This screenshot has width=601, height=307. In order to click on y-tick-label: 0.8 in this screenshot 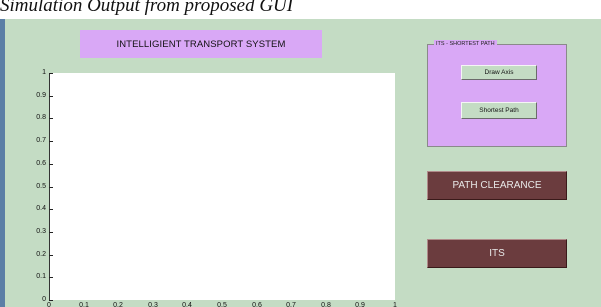, I will do `click(41, 117)`.